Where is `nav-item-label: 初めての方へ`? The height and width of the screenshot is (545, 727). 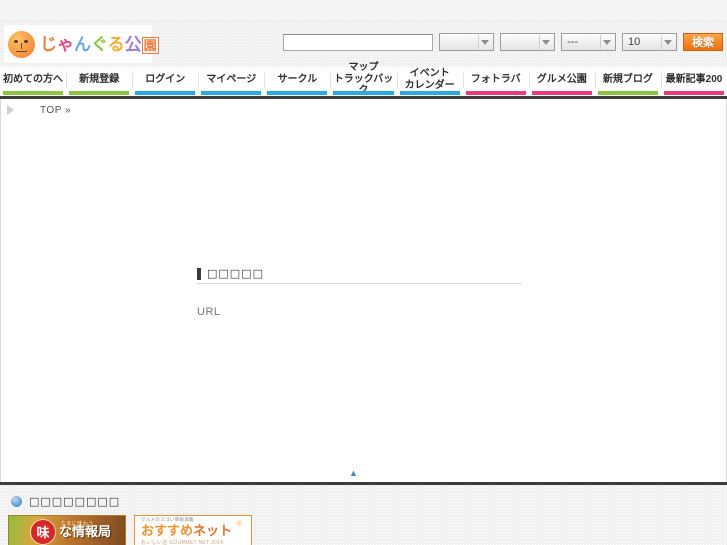
nav-item-label: 初めての方へ is located at coordinates (33, 79).